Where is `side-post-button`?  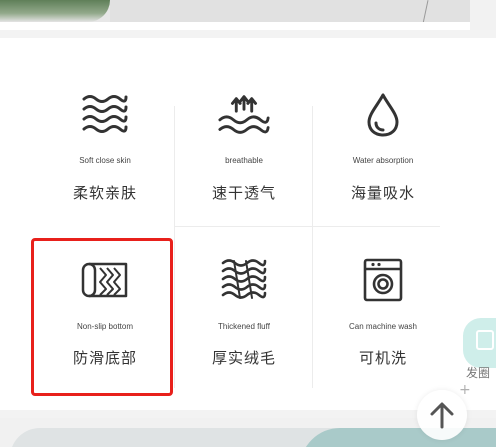
side-post-button is located at coordinates (479, 343).